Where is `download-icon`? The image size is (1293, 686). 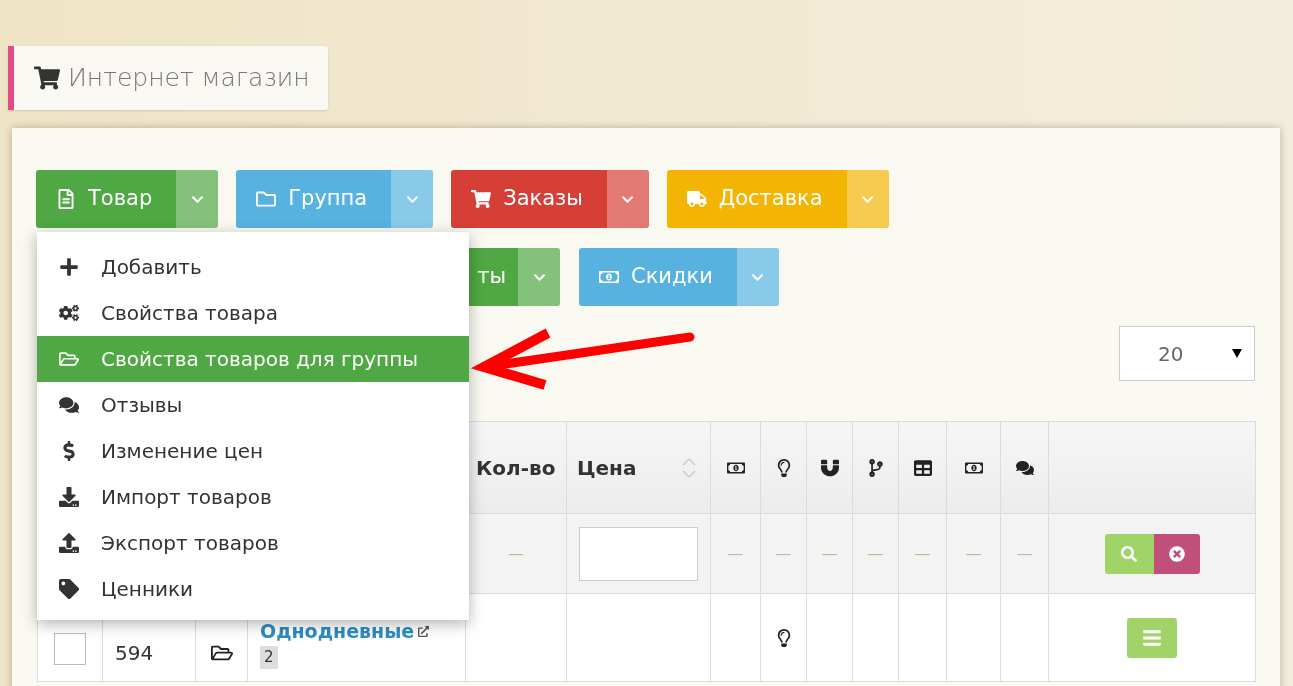
download-icon is located at coordinates (69, 497).